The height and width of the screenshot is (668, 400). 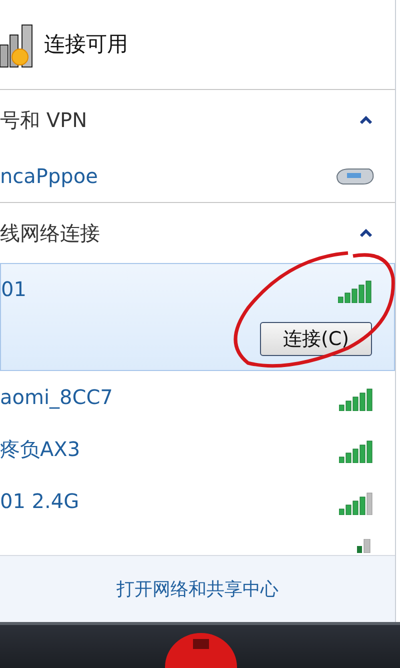 What do you see at coordinates (197, 449) in the screenshot?
I see `network-item: 疼负AX3` at bounding box center [197, 449].